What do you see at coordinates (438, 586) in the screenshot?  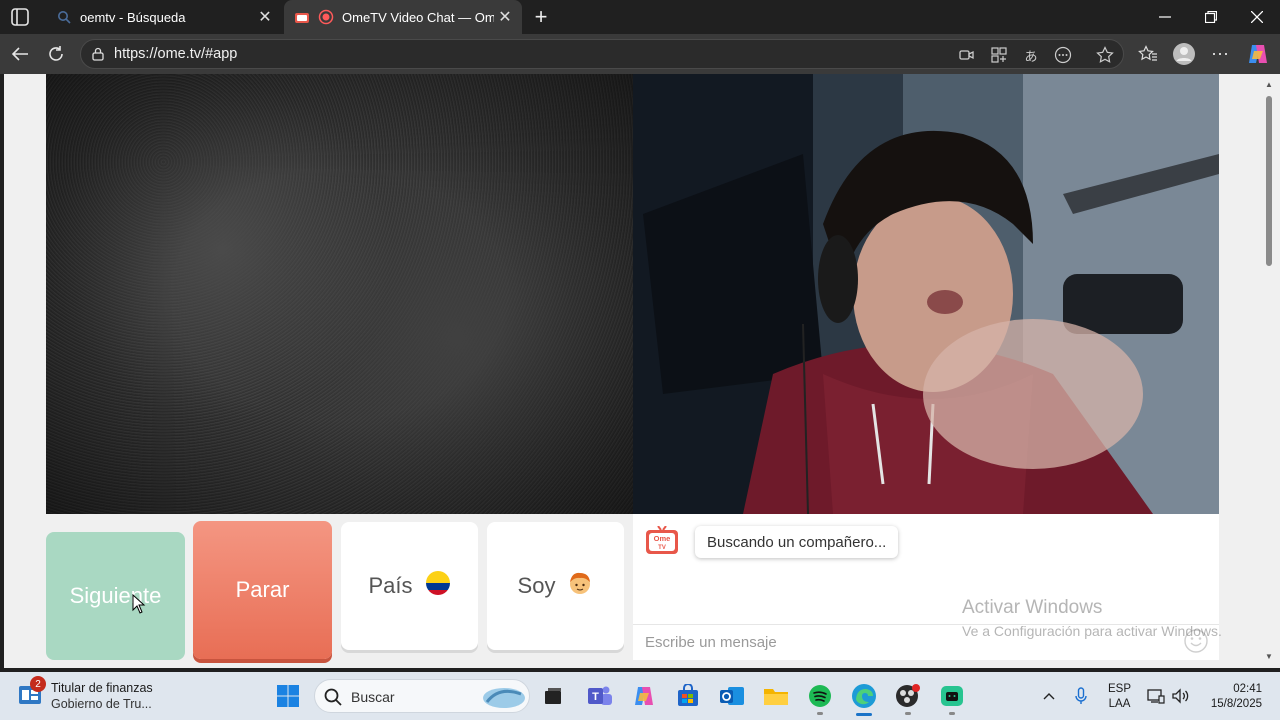 I see `colombia-flag-icon` at bounding box center [438, 586].